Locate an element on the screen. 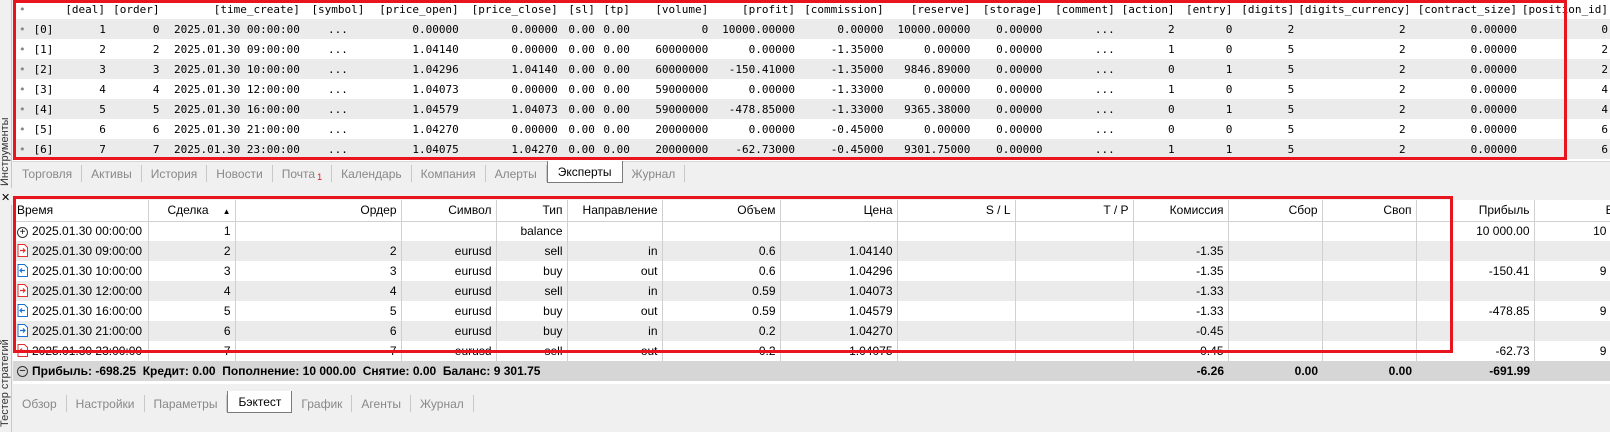  tab-label: Эксперты is located at coordinates (584, 171).